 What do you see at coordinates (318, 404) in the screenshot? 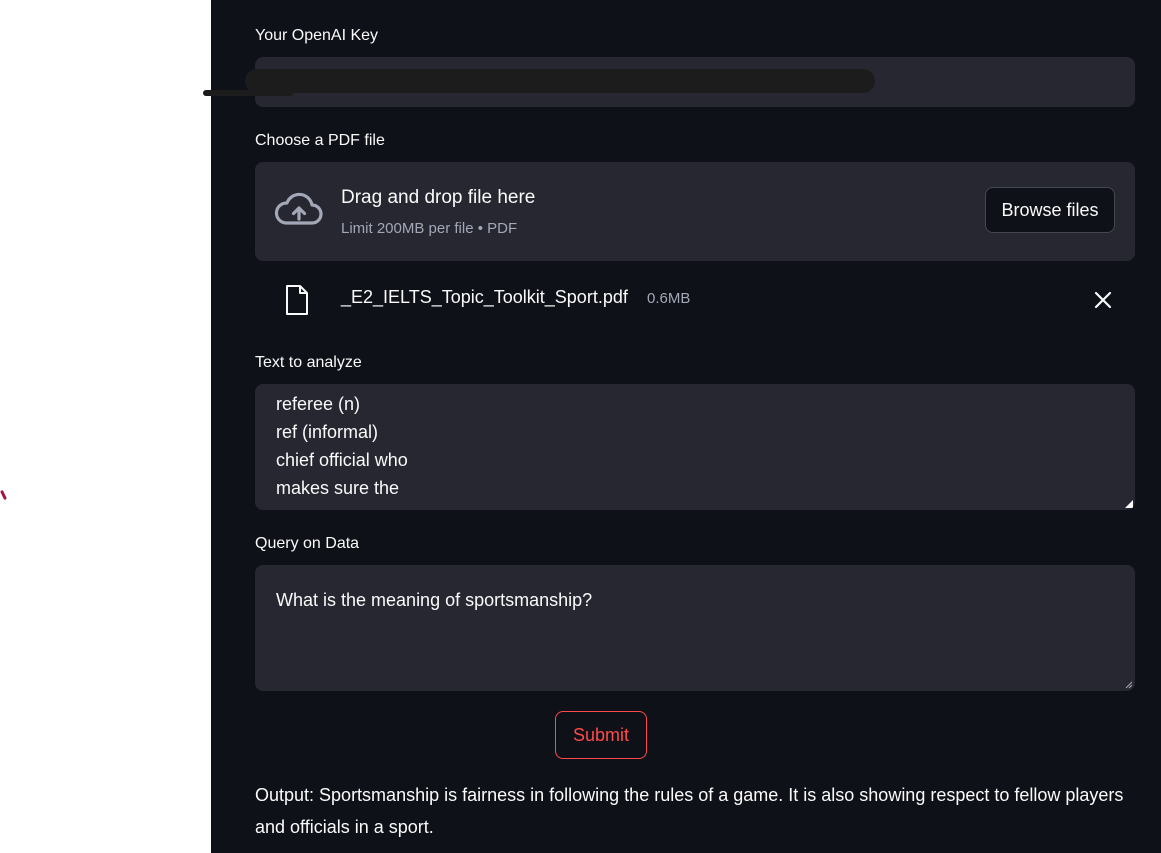
I see `text-line: referee (n)` at bounding box center [318, 404].